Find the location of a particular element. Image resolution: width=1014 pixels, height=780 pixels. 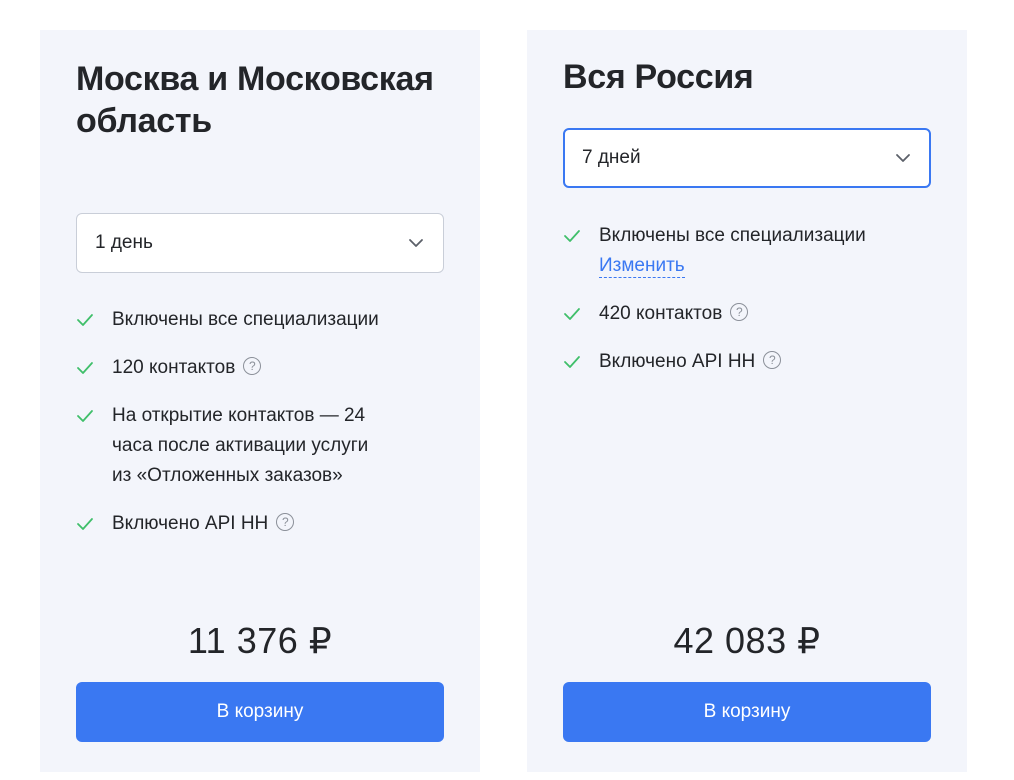

feature-item: 420 контактов? is located at coordinates (745, 314).